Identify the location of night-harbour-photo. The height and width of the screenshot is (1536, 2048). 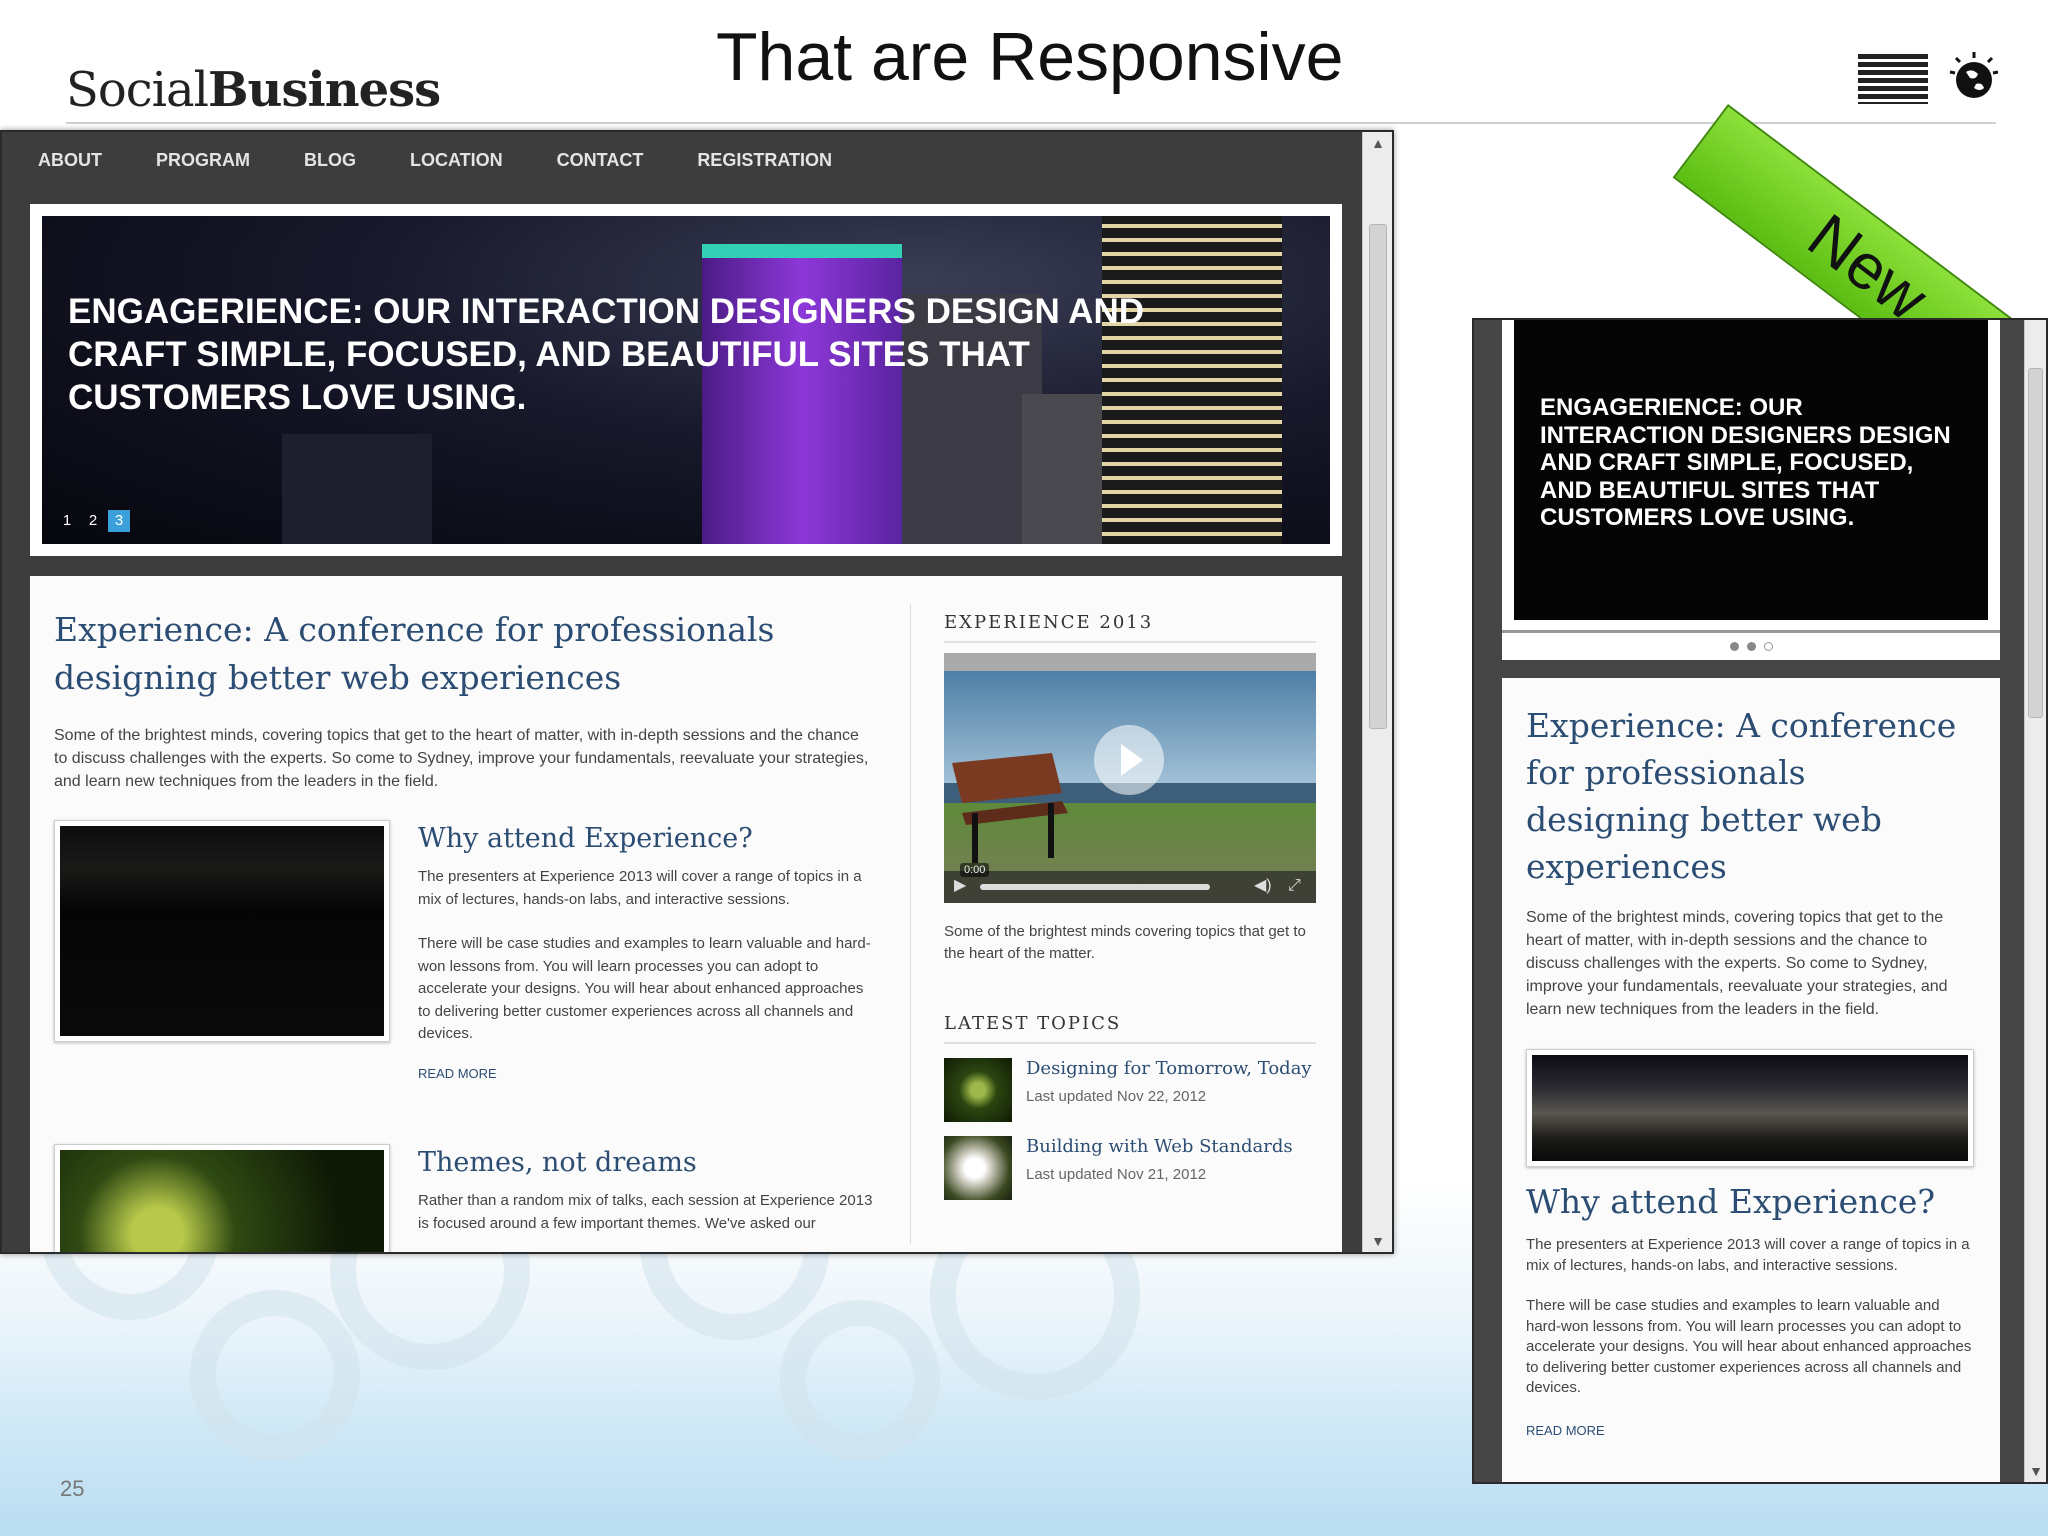
(222, 931).